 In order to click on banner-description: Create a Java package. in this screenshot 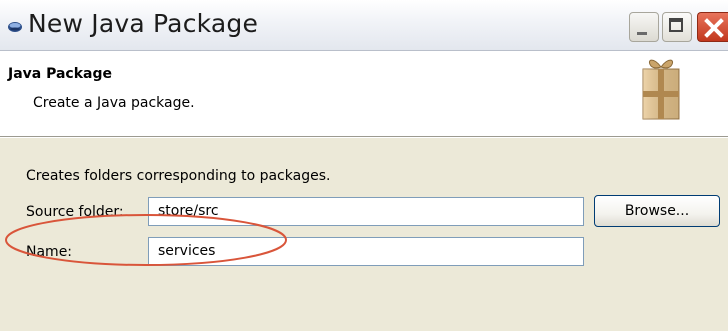, I will do `click(114, 103)`.